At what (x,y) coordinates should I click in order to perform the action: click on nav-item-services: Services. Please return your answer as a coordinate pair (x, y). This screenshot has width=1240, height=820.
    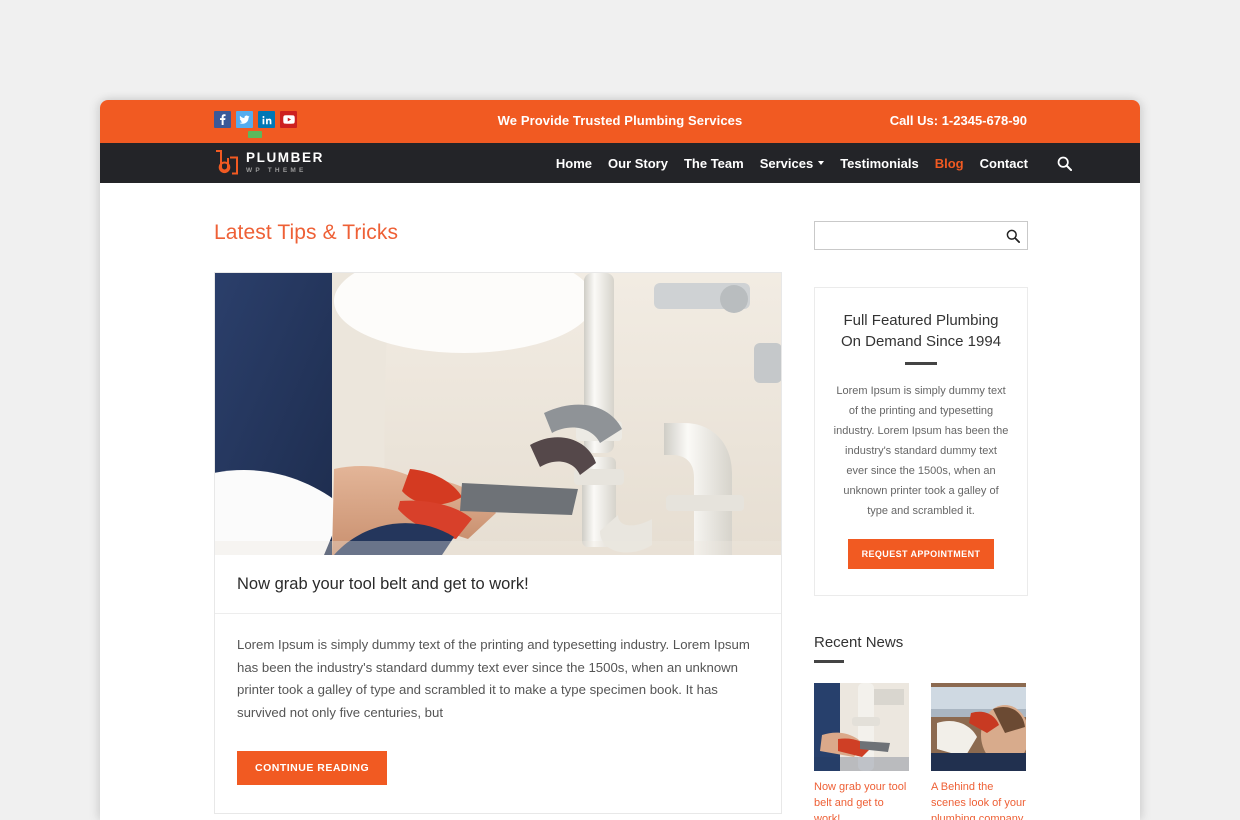
    Looking at the image, I should click on (792, 163).